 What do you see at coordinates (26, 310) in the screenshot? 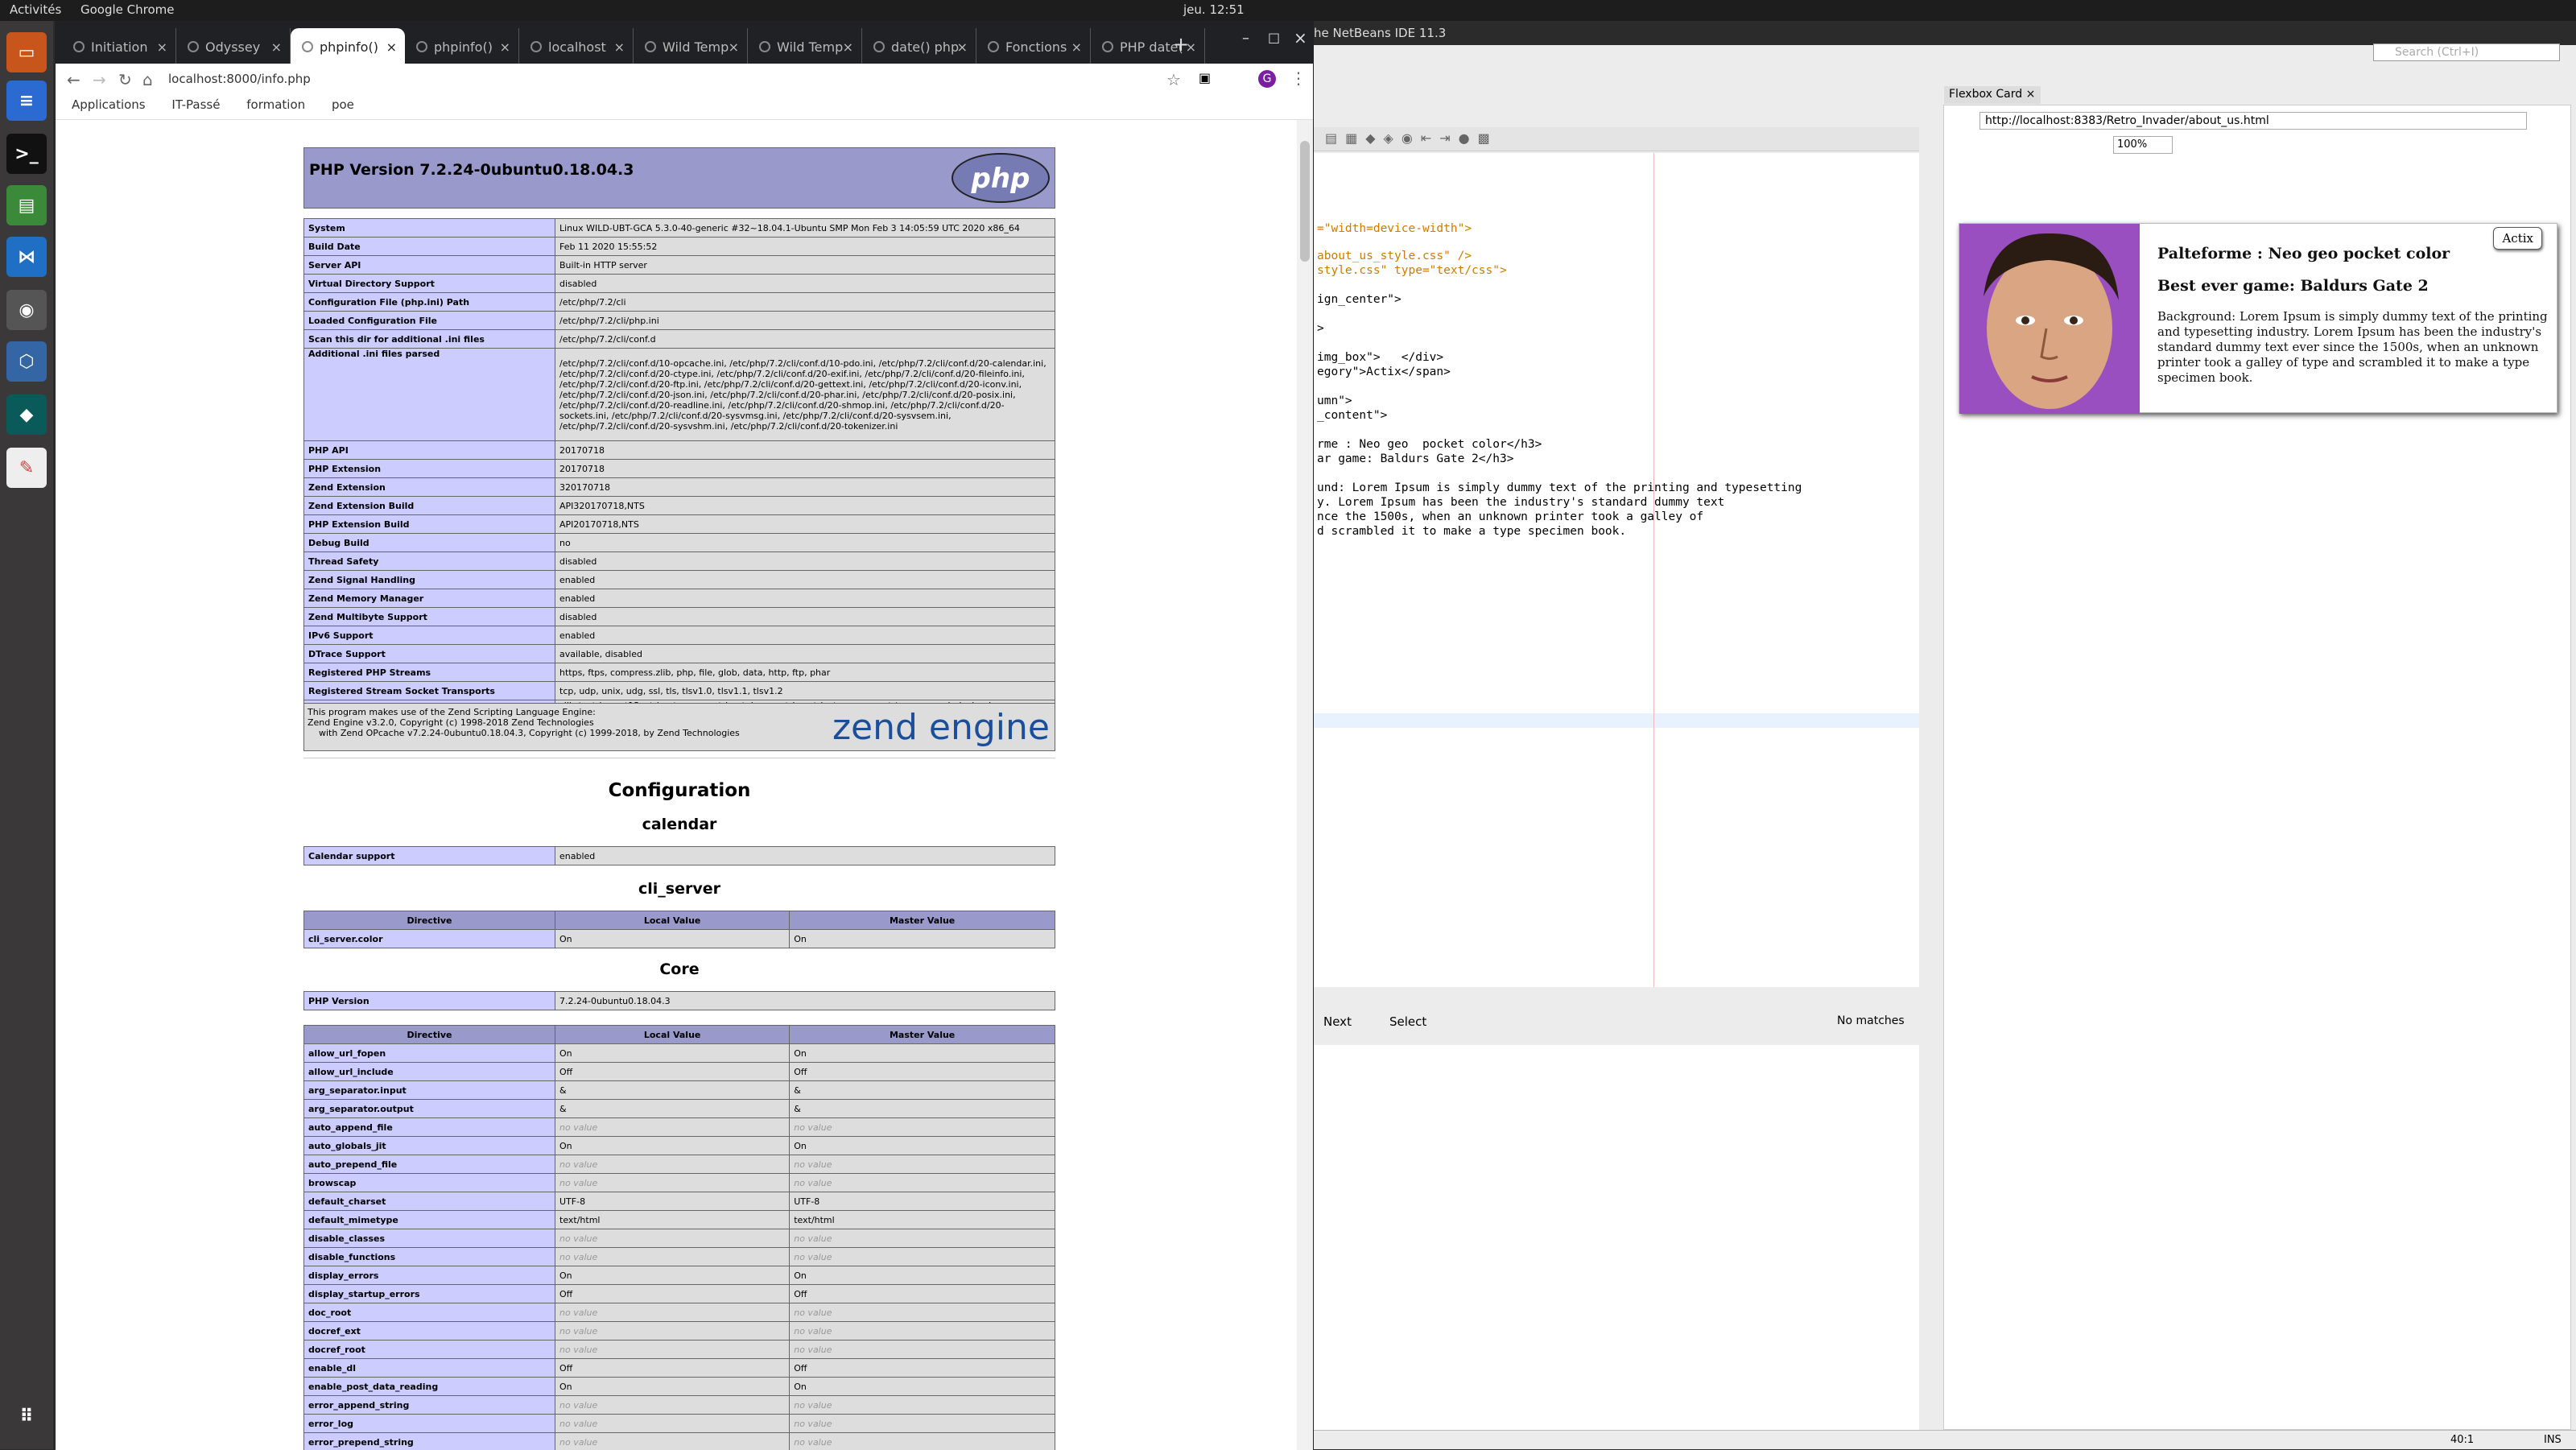
I see `chrome-icon: ◉` at bounding box center [26, 310].